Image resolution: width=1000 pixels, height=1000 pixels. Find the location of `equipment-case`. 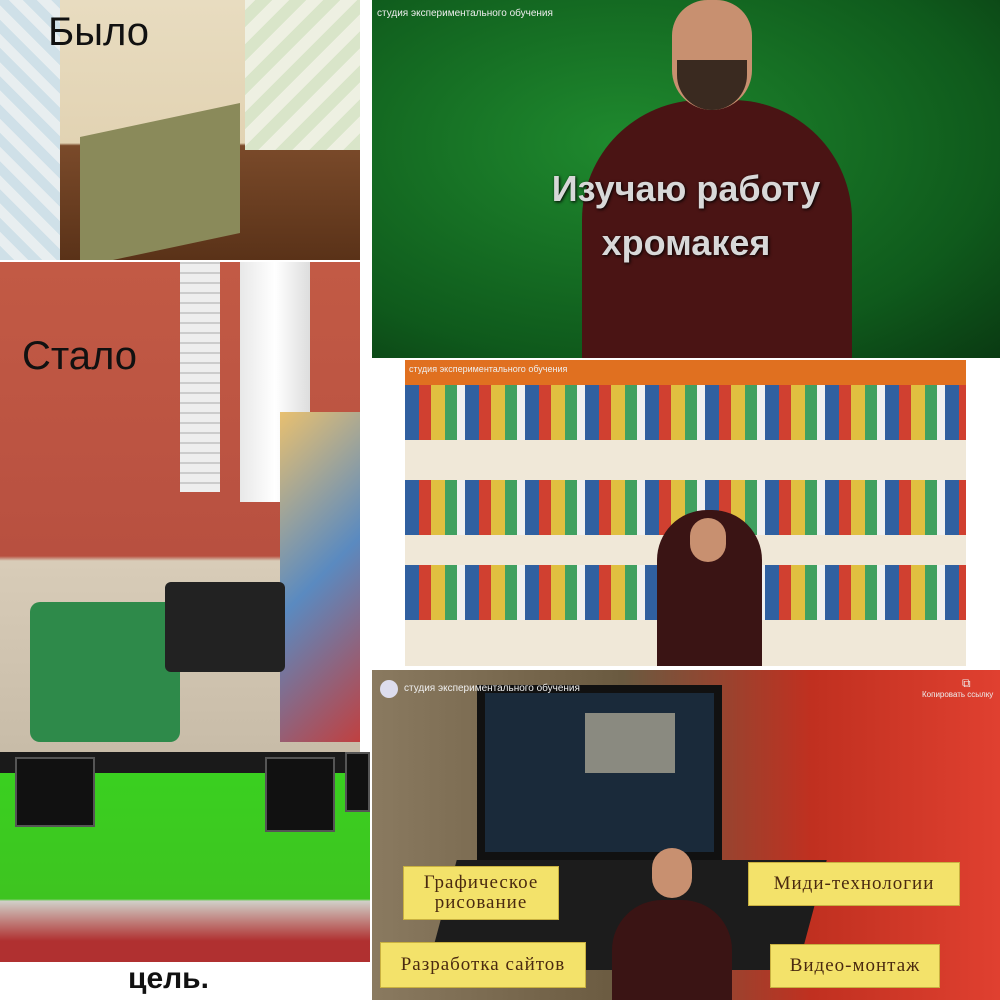

equipment-case is located at coordinates (225, 627).